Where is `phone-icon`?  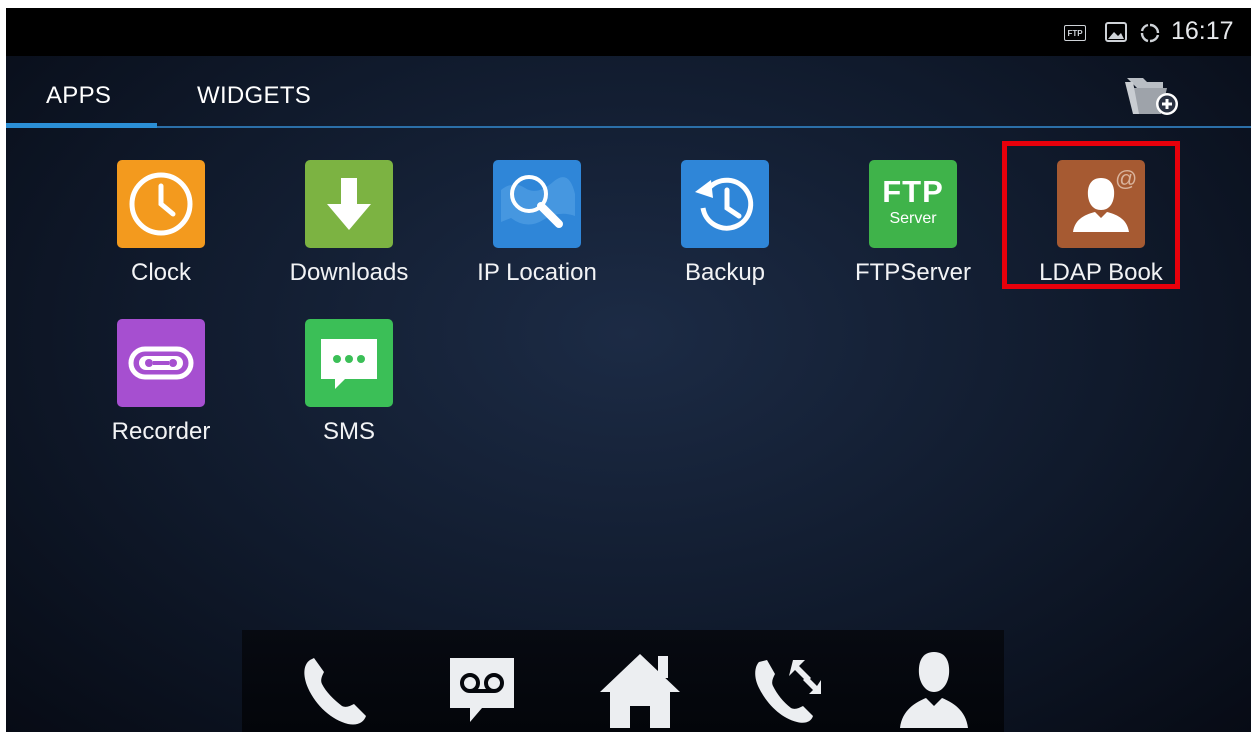 phone-icon is located at coordinates (334, 690).